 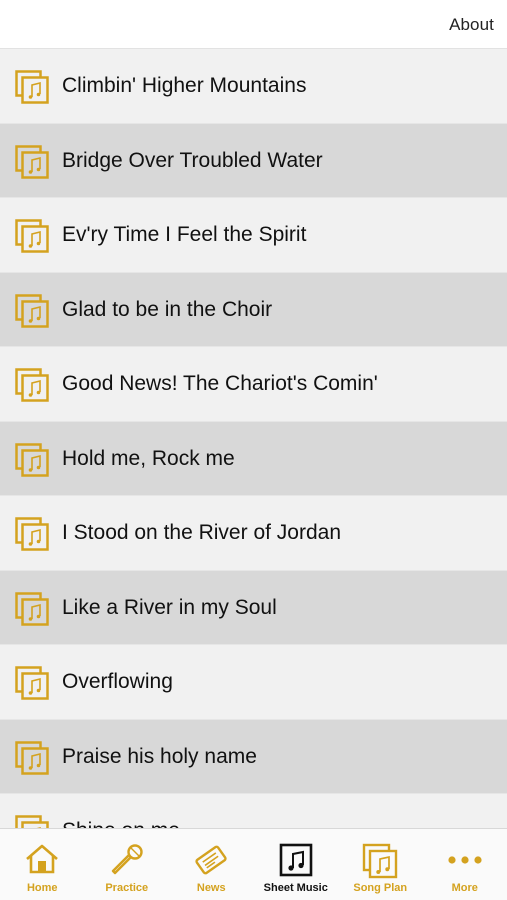 I want to click on song-title: Glad to be in the Choir, so click(x=167, y=309).